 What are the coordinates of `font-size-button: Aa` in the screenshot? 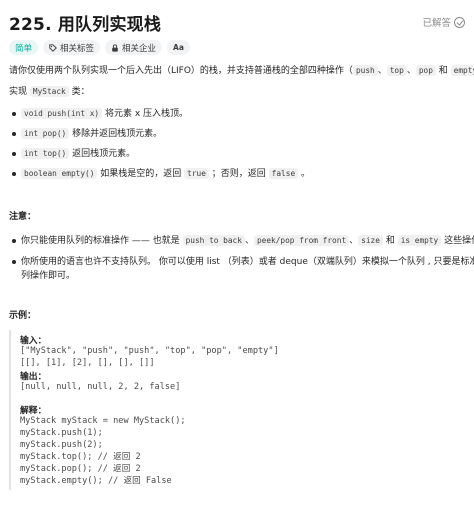 It's located at (178, 47).